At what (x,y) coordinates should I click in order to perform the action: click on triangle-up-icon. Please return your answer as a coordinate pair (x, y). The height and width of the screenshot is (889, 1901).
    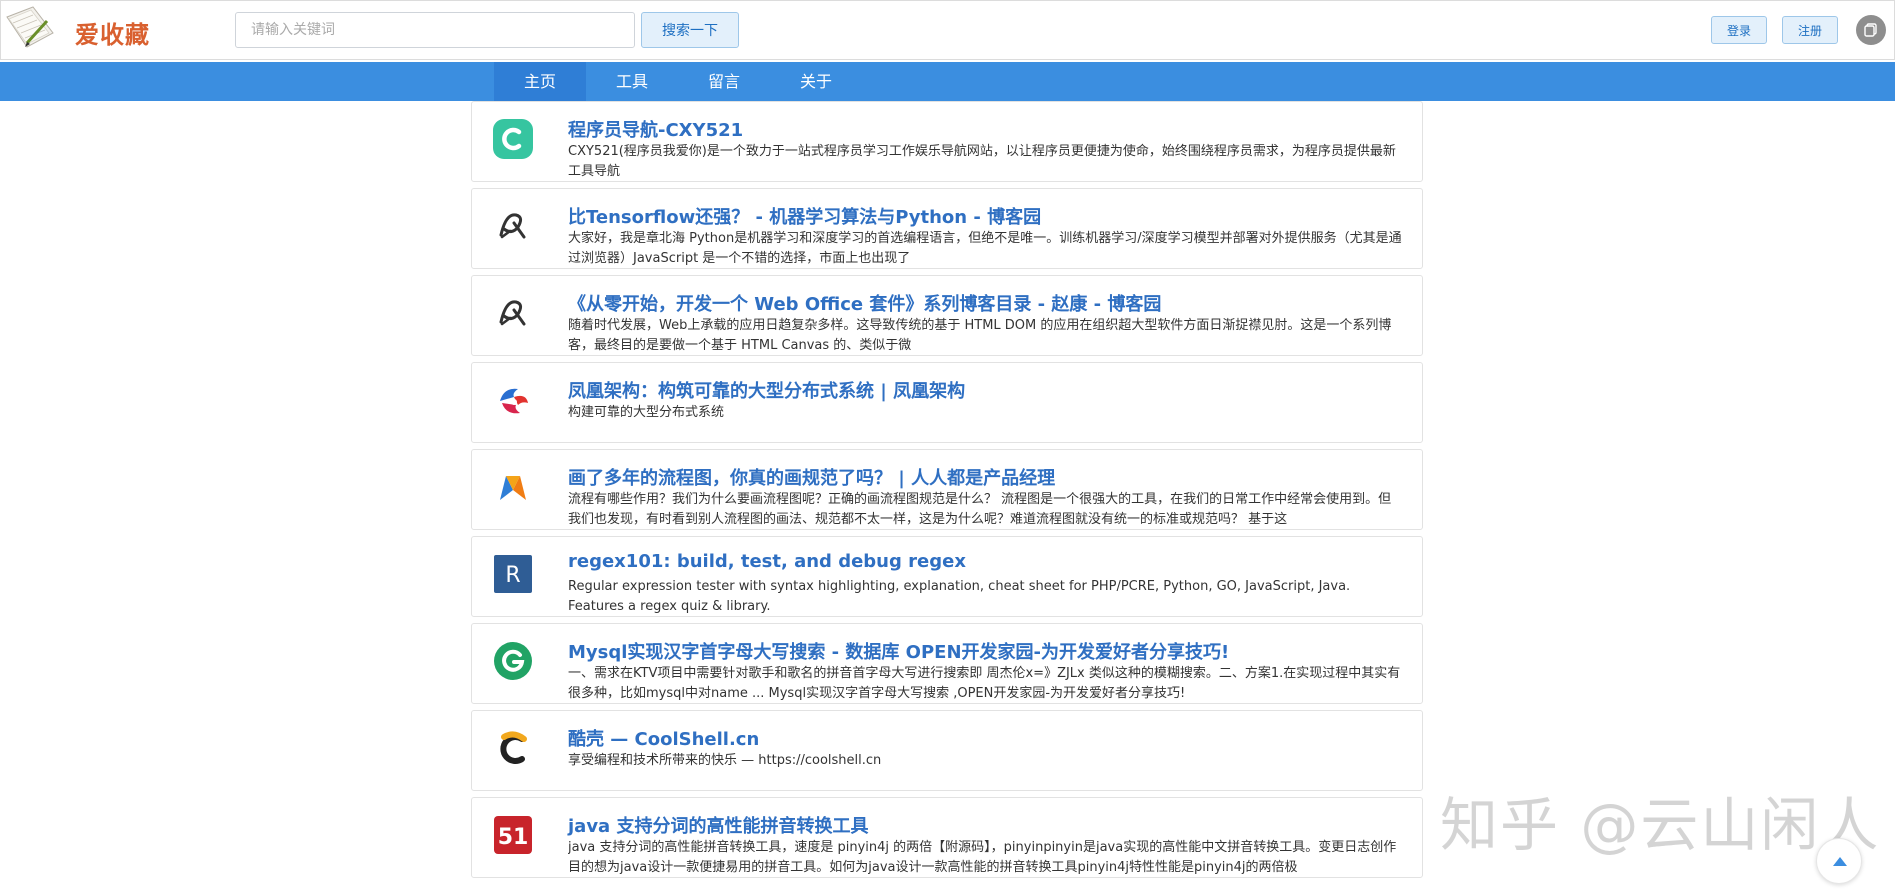
    Looking at the image, I should click on (1840, 861).